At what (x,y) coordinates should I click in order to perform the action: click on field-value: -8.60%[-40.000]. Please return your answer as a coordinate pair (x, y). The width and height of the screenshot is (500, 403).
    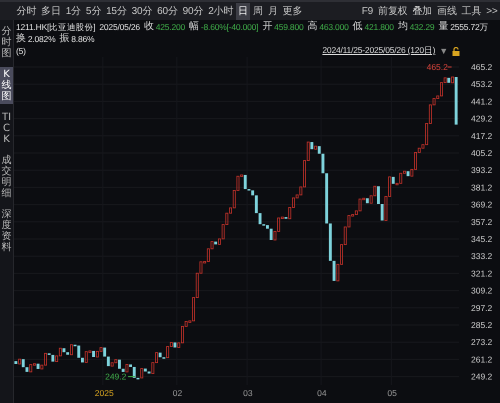
    Looking at the image, I should click on (229, 27).